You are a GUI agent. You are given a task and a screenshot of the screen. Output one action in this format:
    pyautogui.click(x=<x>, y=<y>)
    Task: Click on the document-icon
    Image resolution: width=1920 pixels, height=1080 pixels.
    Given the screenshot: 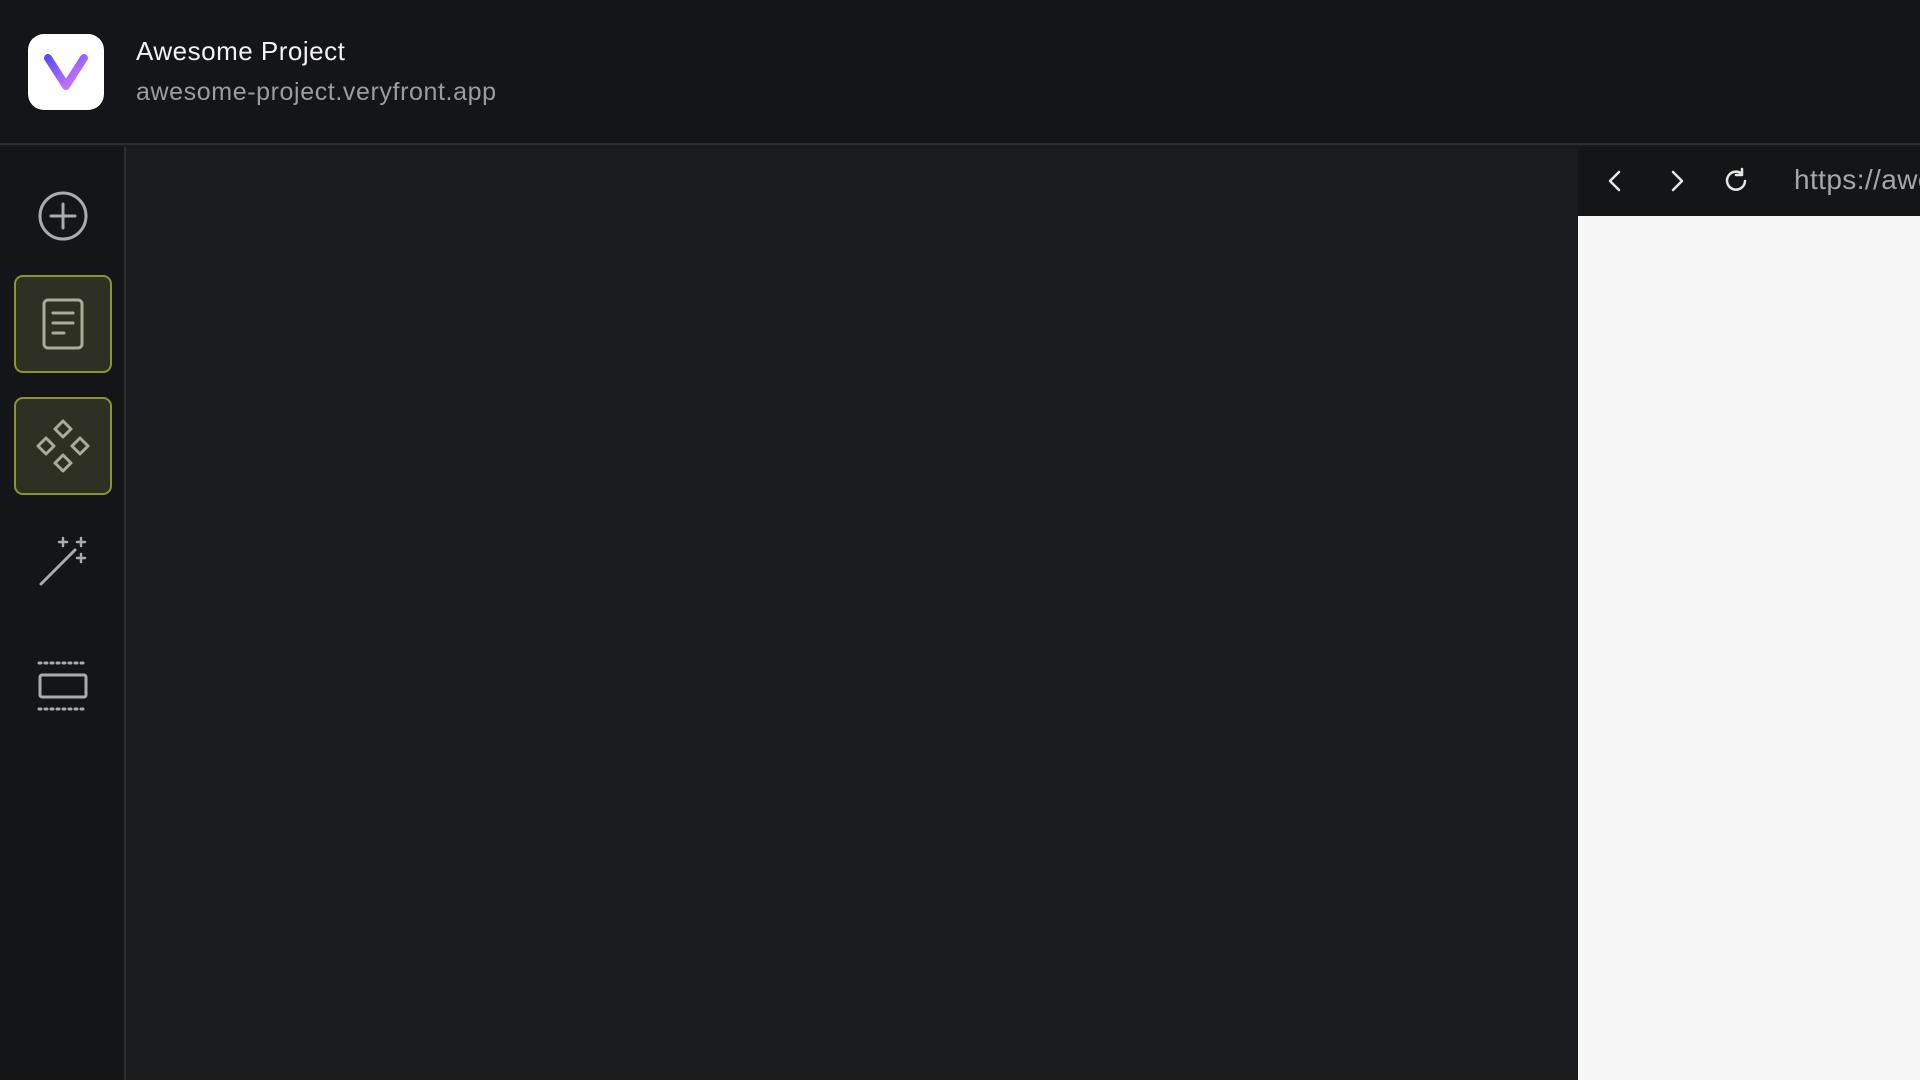 What is the action you would take?
    pyautogui.click(x=63, y=324)
    